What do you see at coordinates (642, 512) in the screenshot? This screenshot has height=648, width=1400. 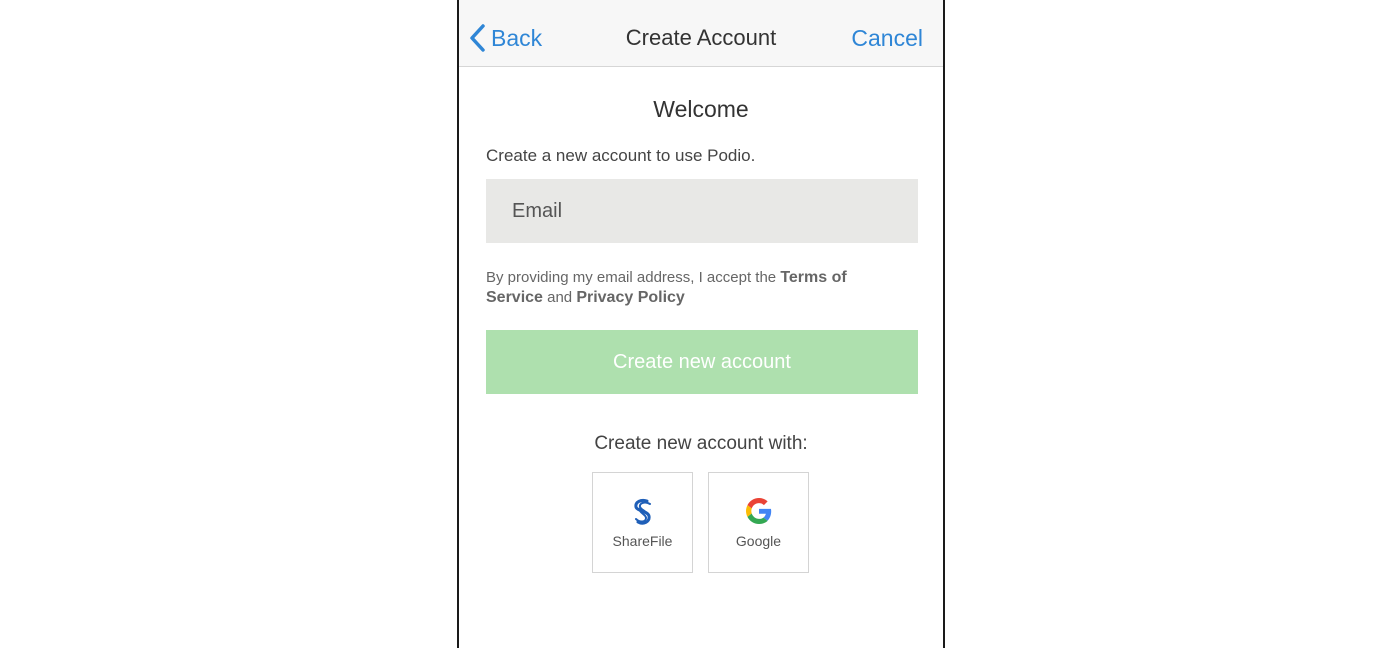 I see `sharefile-icon` at bounding box center [642, 512].